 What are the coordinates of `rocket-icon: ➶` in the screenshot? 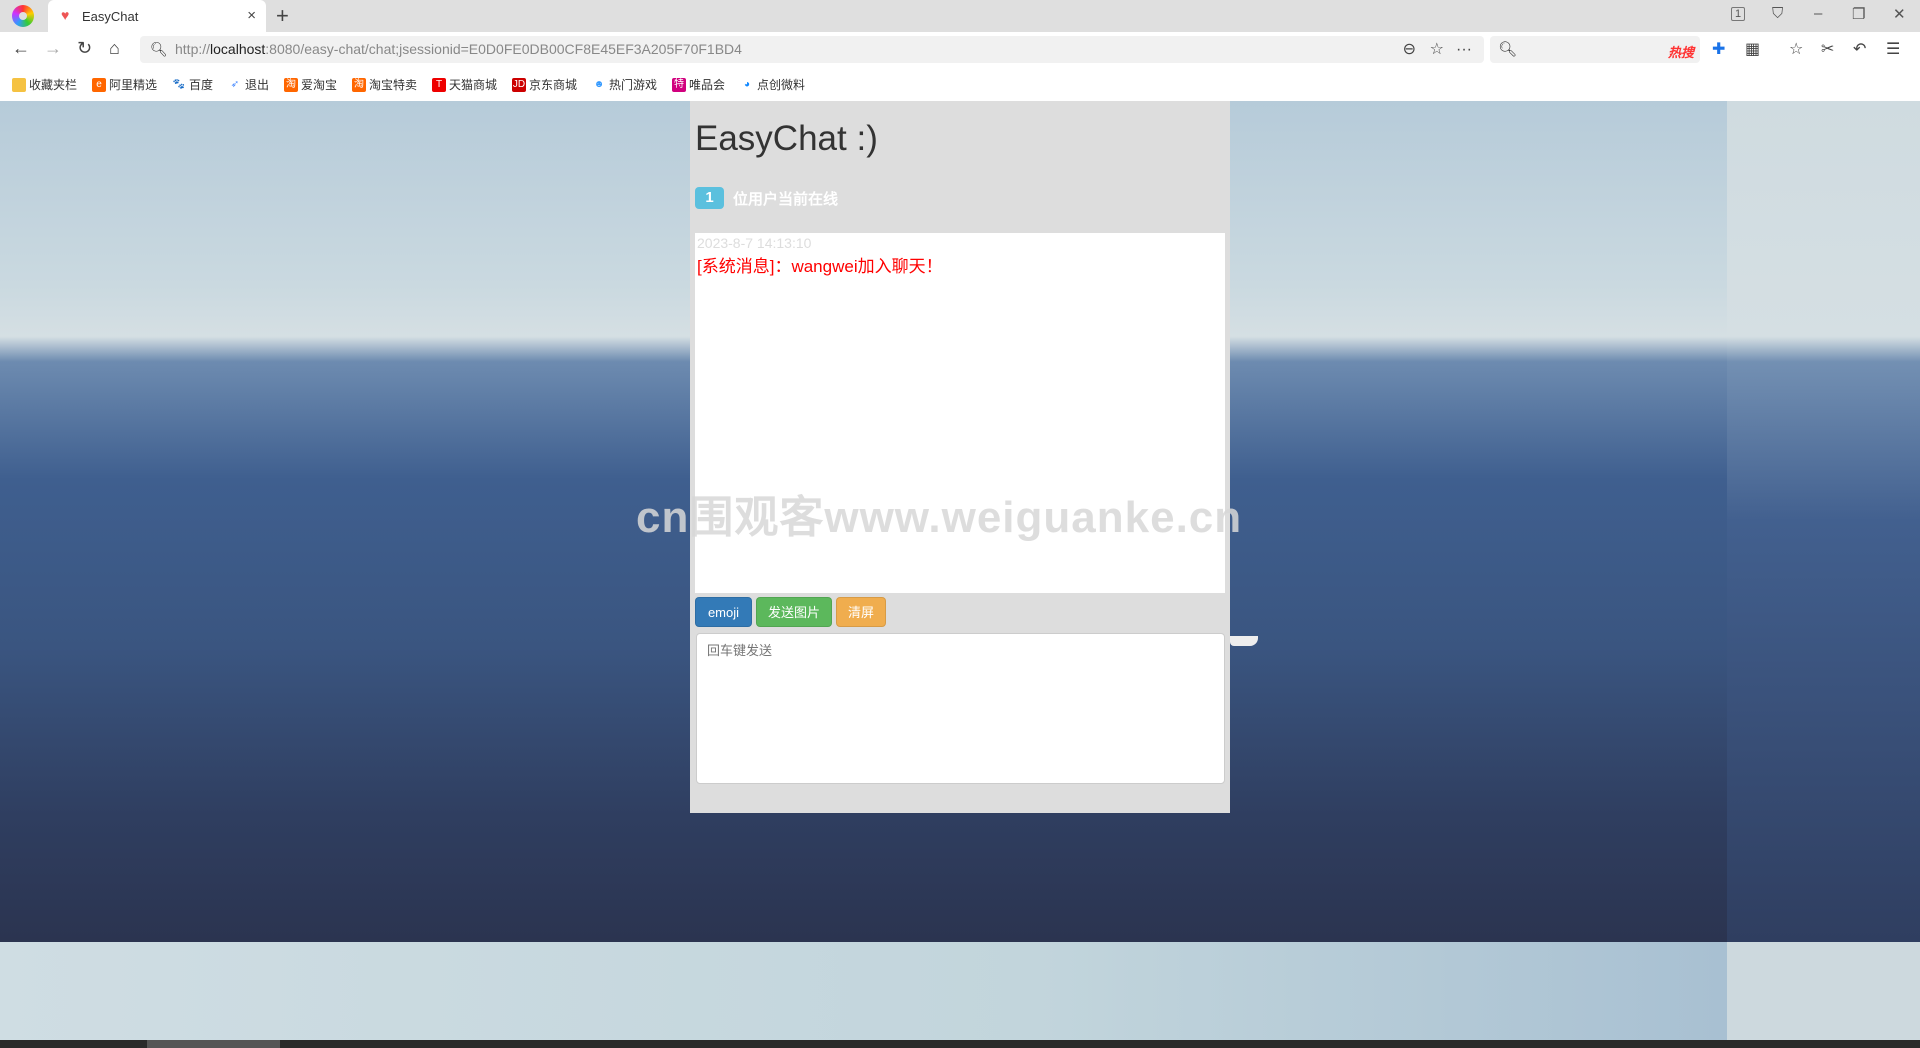 It's located at (235, 84).